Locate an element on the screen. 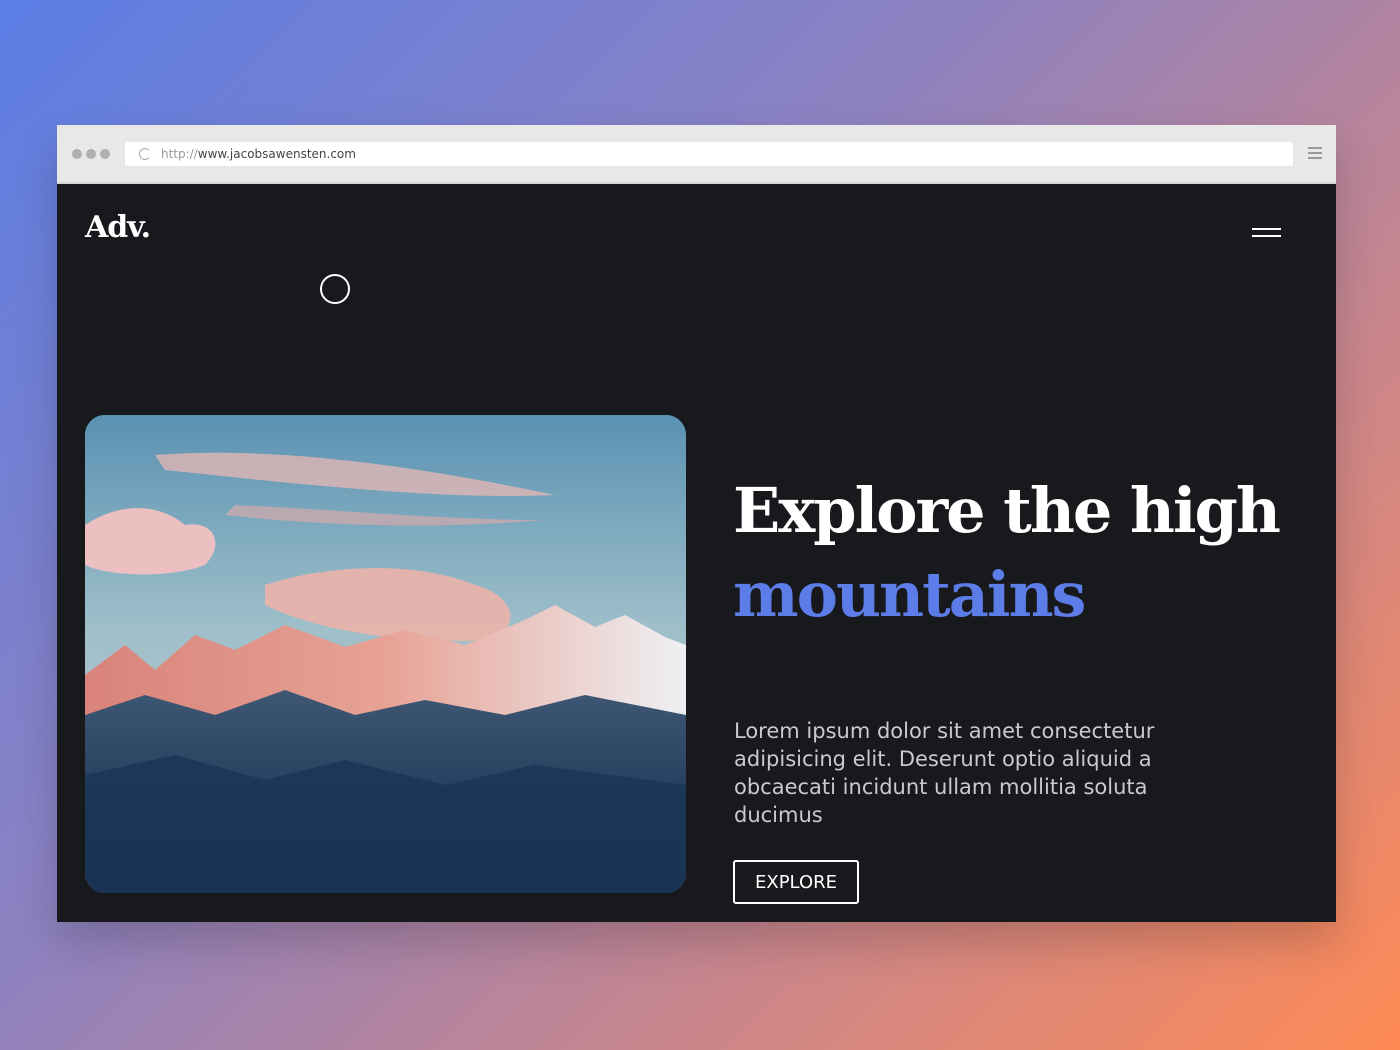 This screenshot has height=1050, width=1400. browser-menu-icon is located at coordinates (1315, 154).